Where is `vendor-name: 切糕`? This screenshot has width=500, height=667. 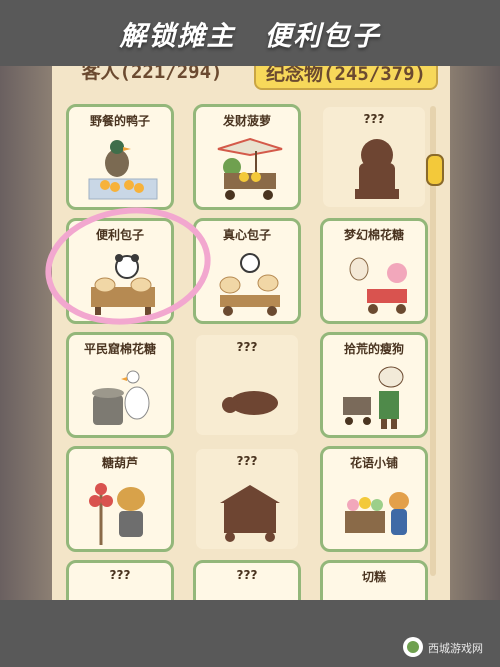 vendor-name: 切糕 is located at coordinates (373, 577).